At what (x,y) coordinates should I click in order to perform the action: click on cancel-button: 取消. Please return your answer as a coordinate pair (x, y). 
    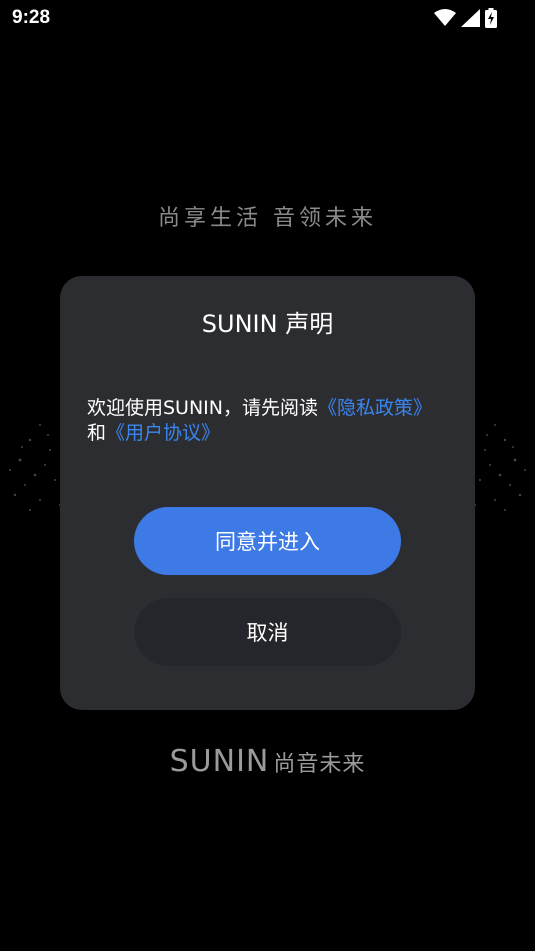
    Looking at the image, I should click on (267, 632).